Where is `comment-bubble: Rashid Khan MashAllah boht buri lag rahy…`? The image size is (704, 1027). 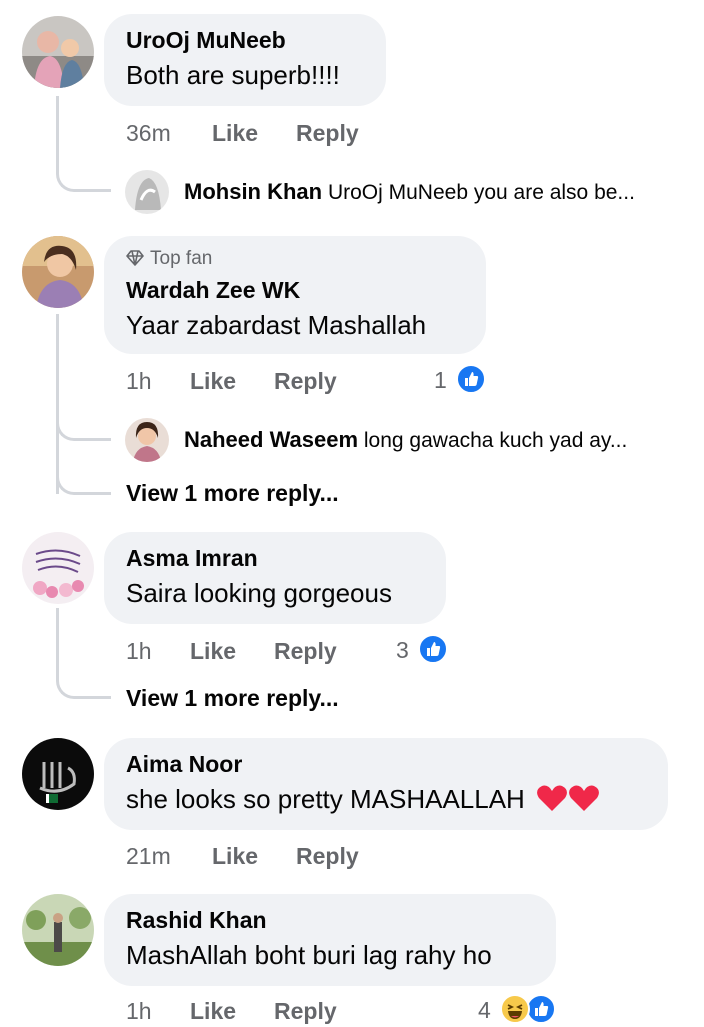 comment-bubble: Rashid Khan MashAllah boht buri lag rahy… is located at coordinates (330, 940).